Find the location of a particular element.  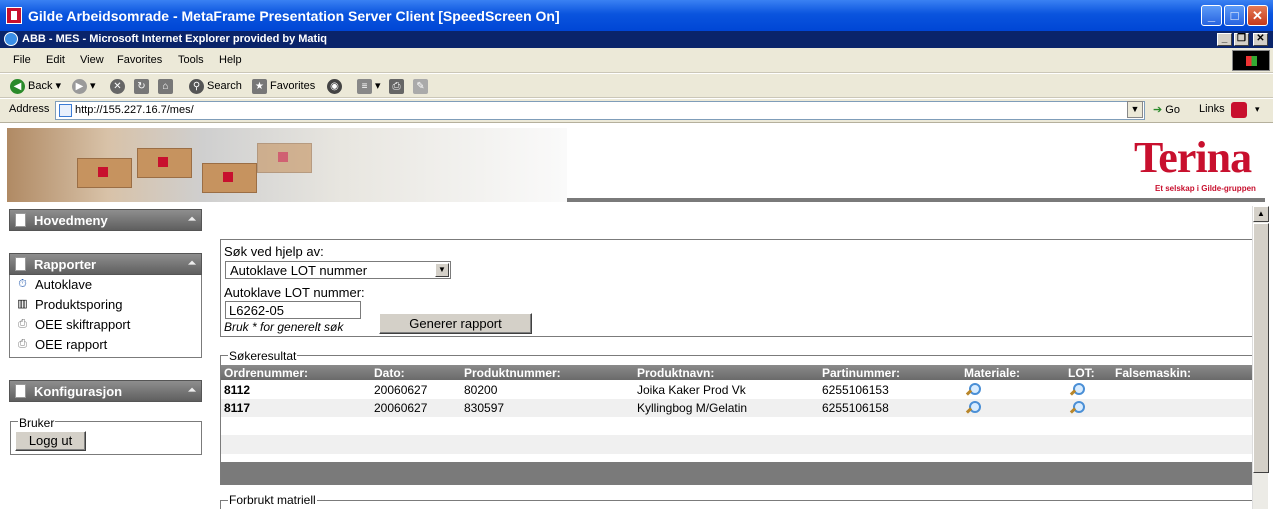

cell-ordre: 8117 is located at coordinates (237, 408).